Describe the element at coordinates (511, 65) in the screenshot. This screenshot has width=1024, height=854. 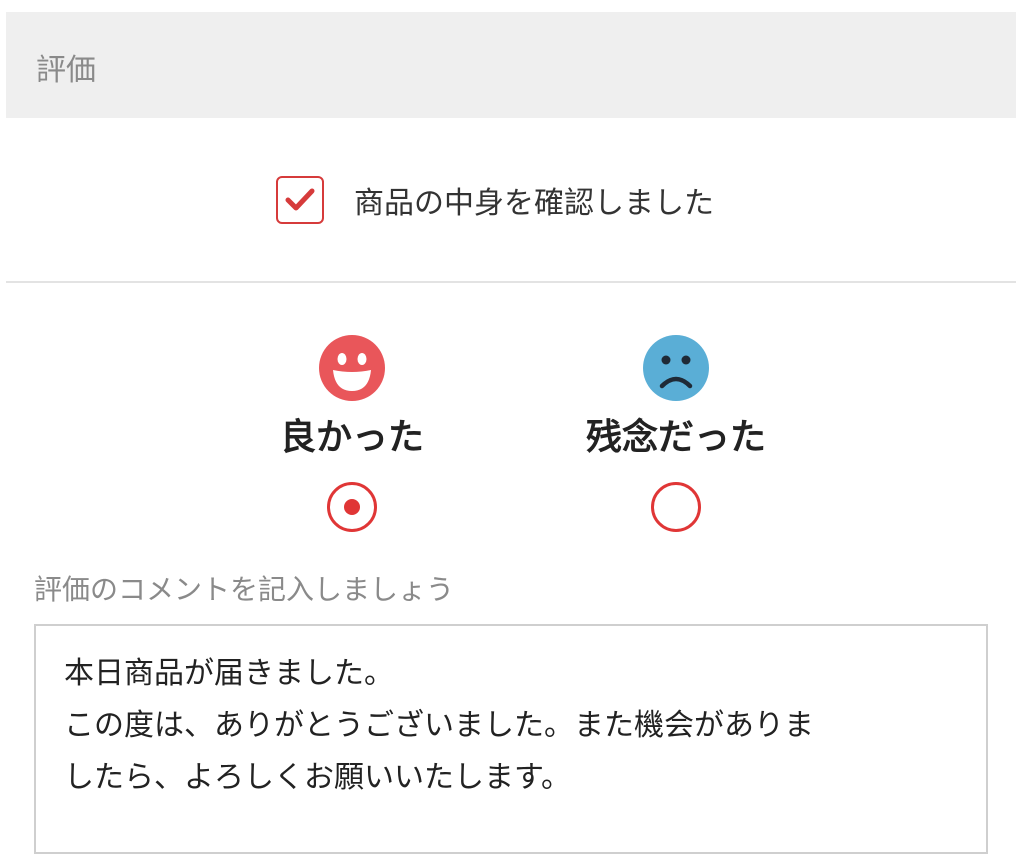
I see `section-header: 評価` at that location.